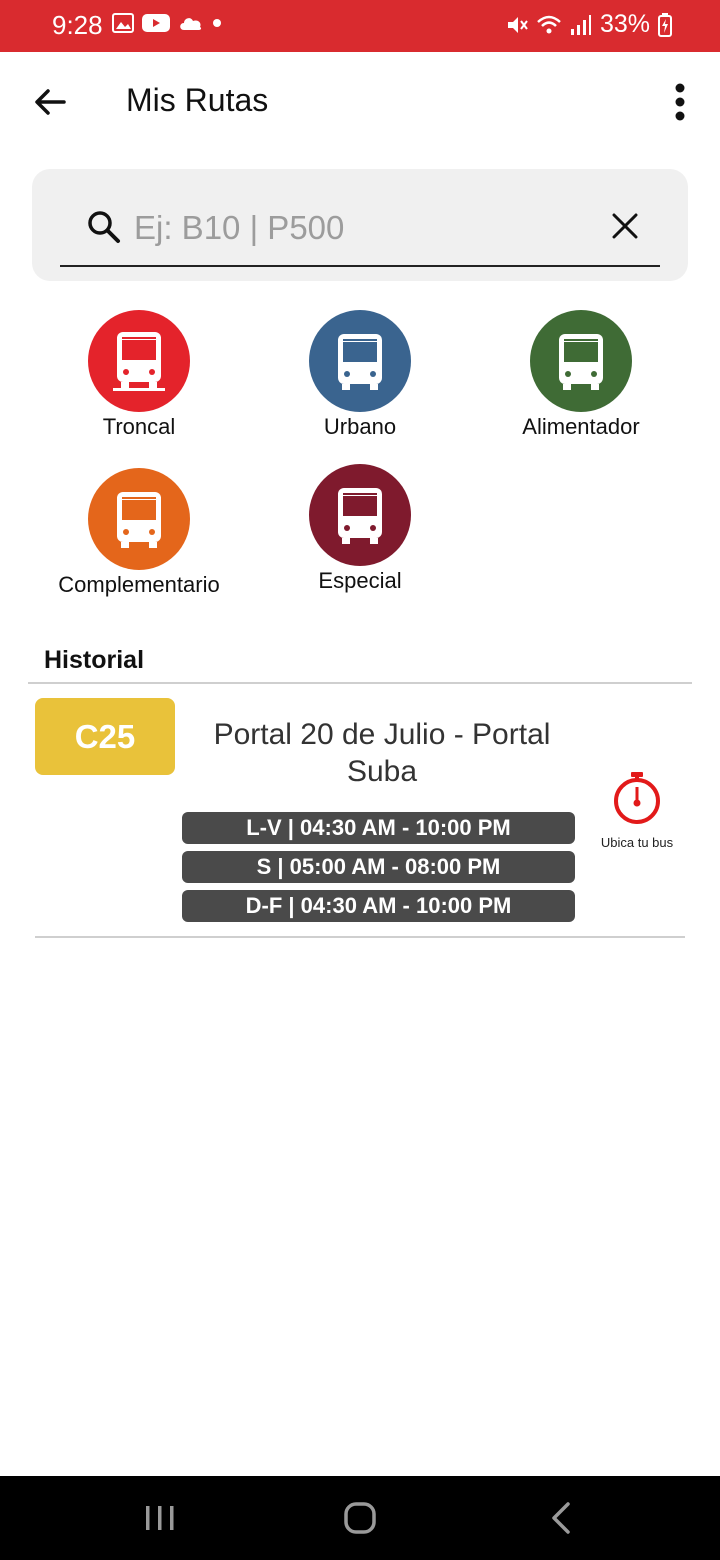 The width and height of the screenshot is (720, 1560). Describe the element at coordinates (562, 1518) in the screenshot. I see `back-chevron-icon` at that location.